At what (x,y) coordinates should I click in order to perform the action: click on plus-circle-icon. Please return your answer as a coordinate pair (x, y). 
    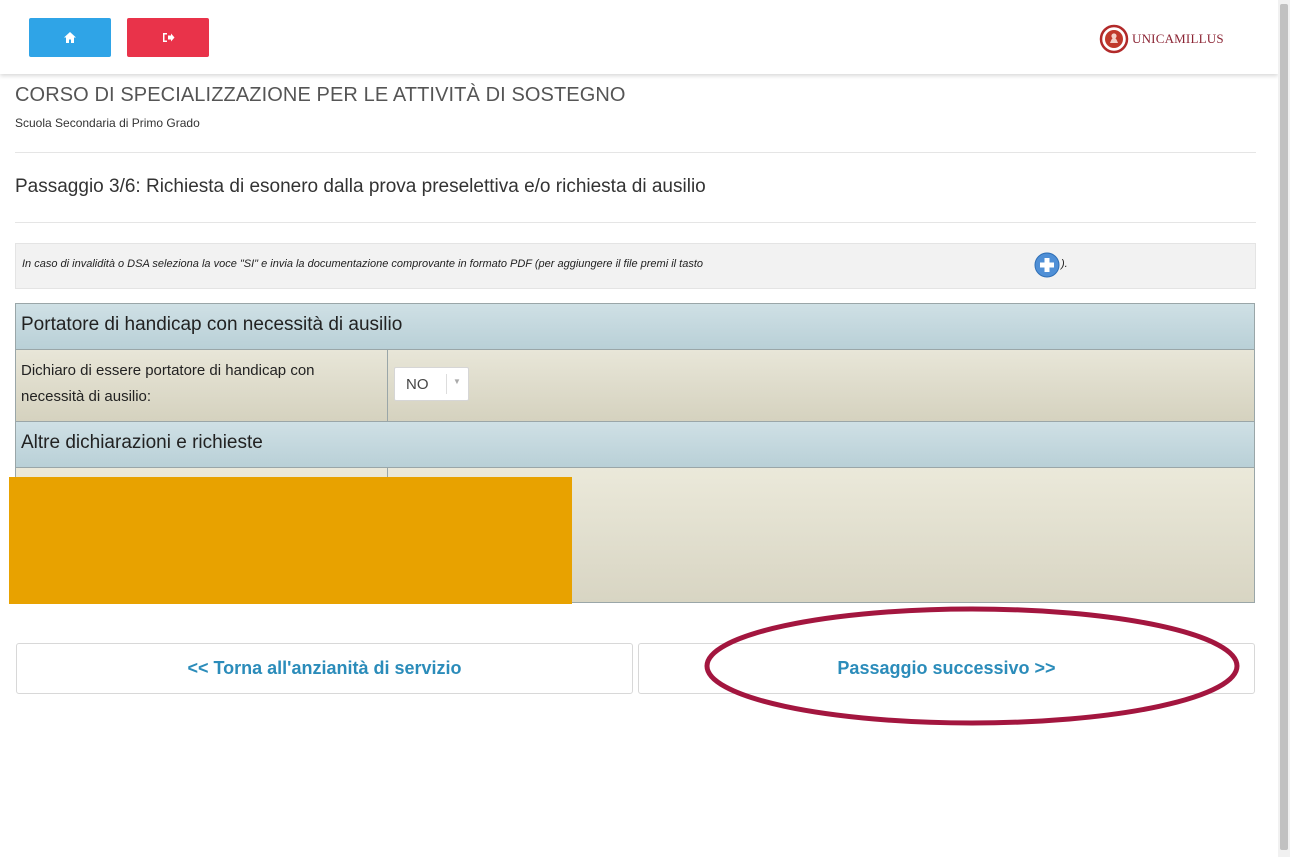
    Looking at the image, I should click on (1047, 265).